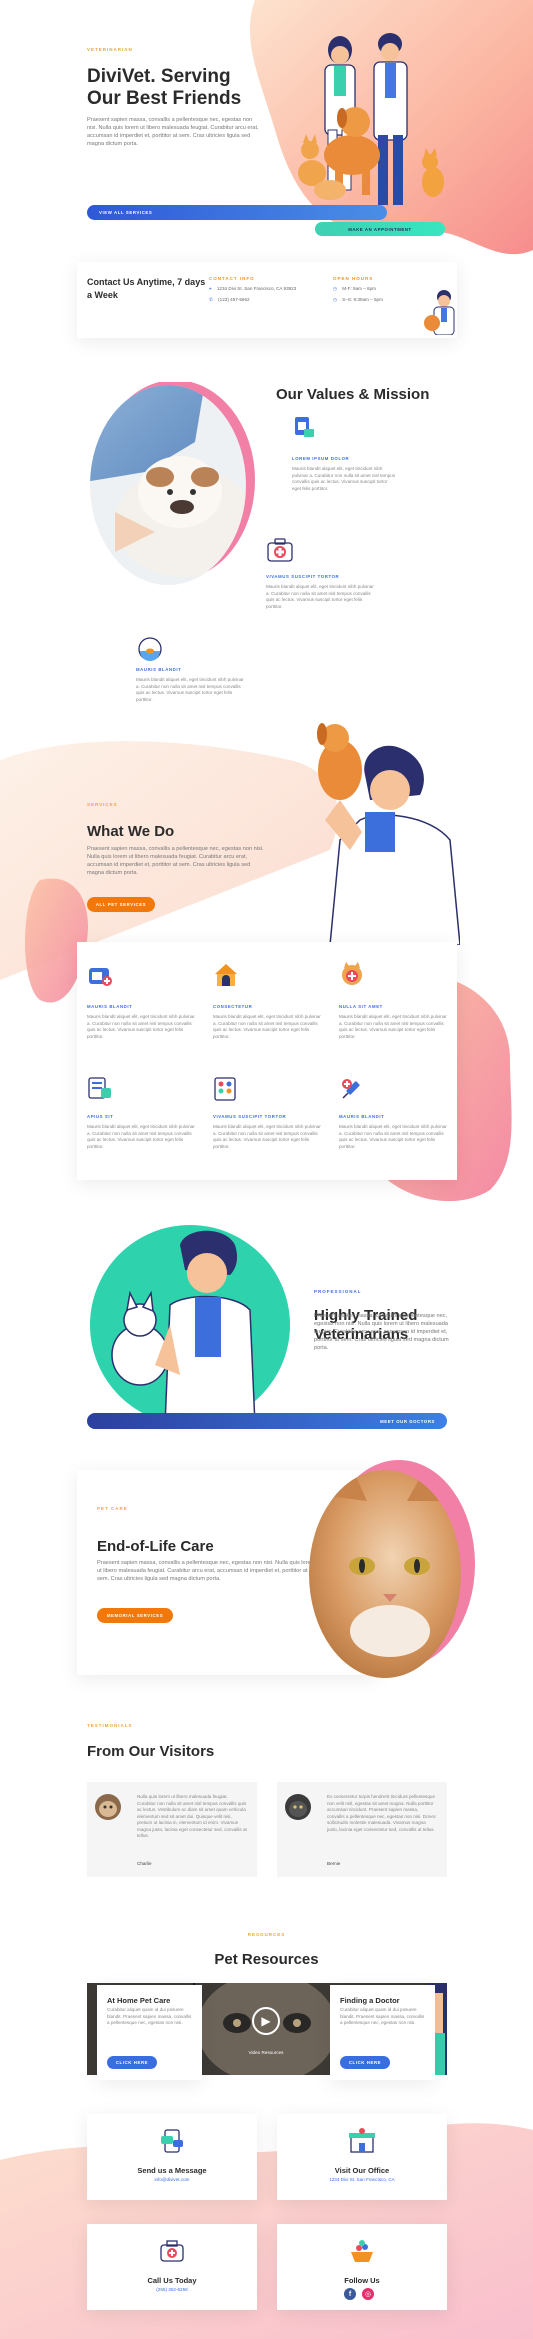 Image resolution: width=533 pixels, height=2339 pixels. I want to click on view-services-button: VIEW ALL SERVICES, so click(237, 212).